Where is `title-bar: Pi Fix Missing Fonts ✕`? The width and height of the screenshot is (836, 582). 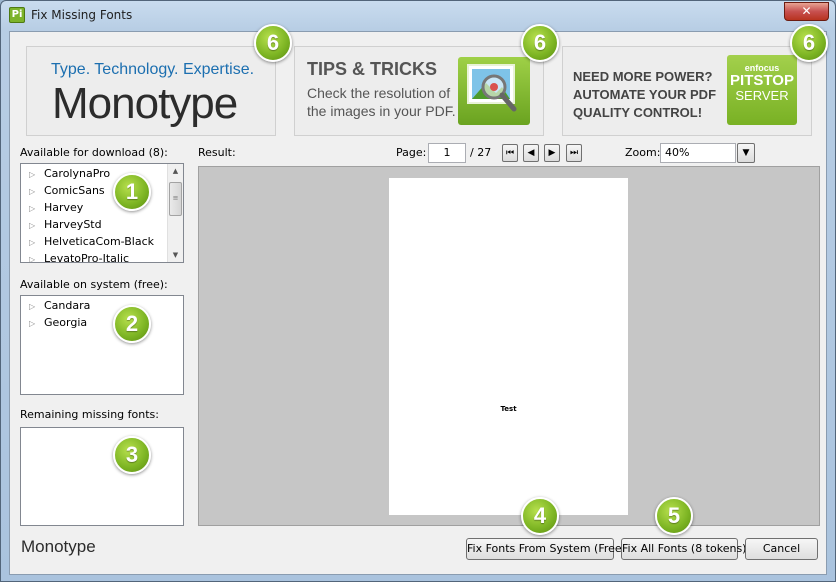 title-bar: Pi Fix Missing Fonts ✕ is located at coordinates (418, 16).